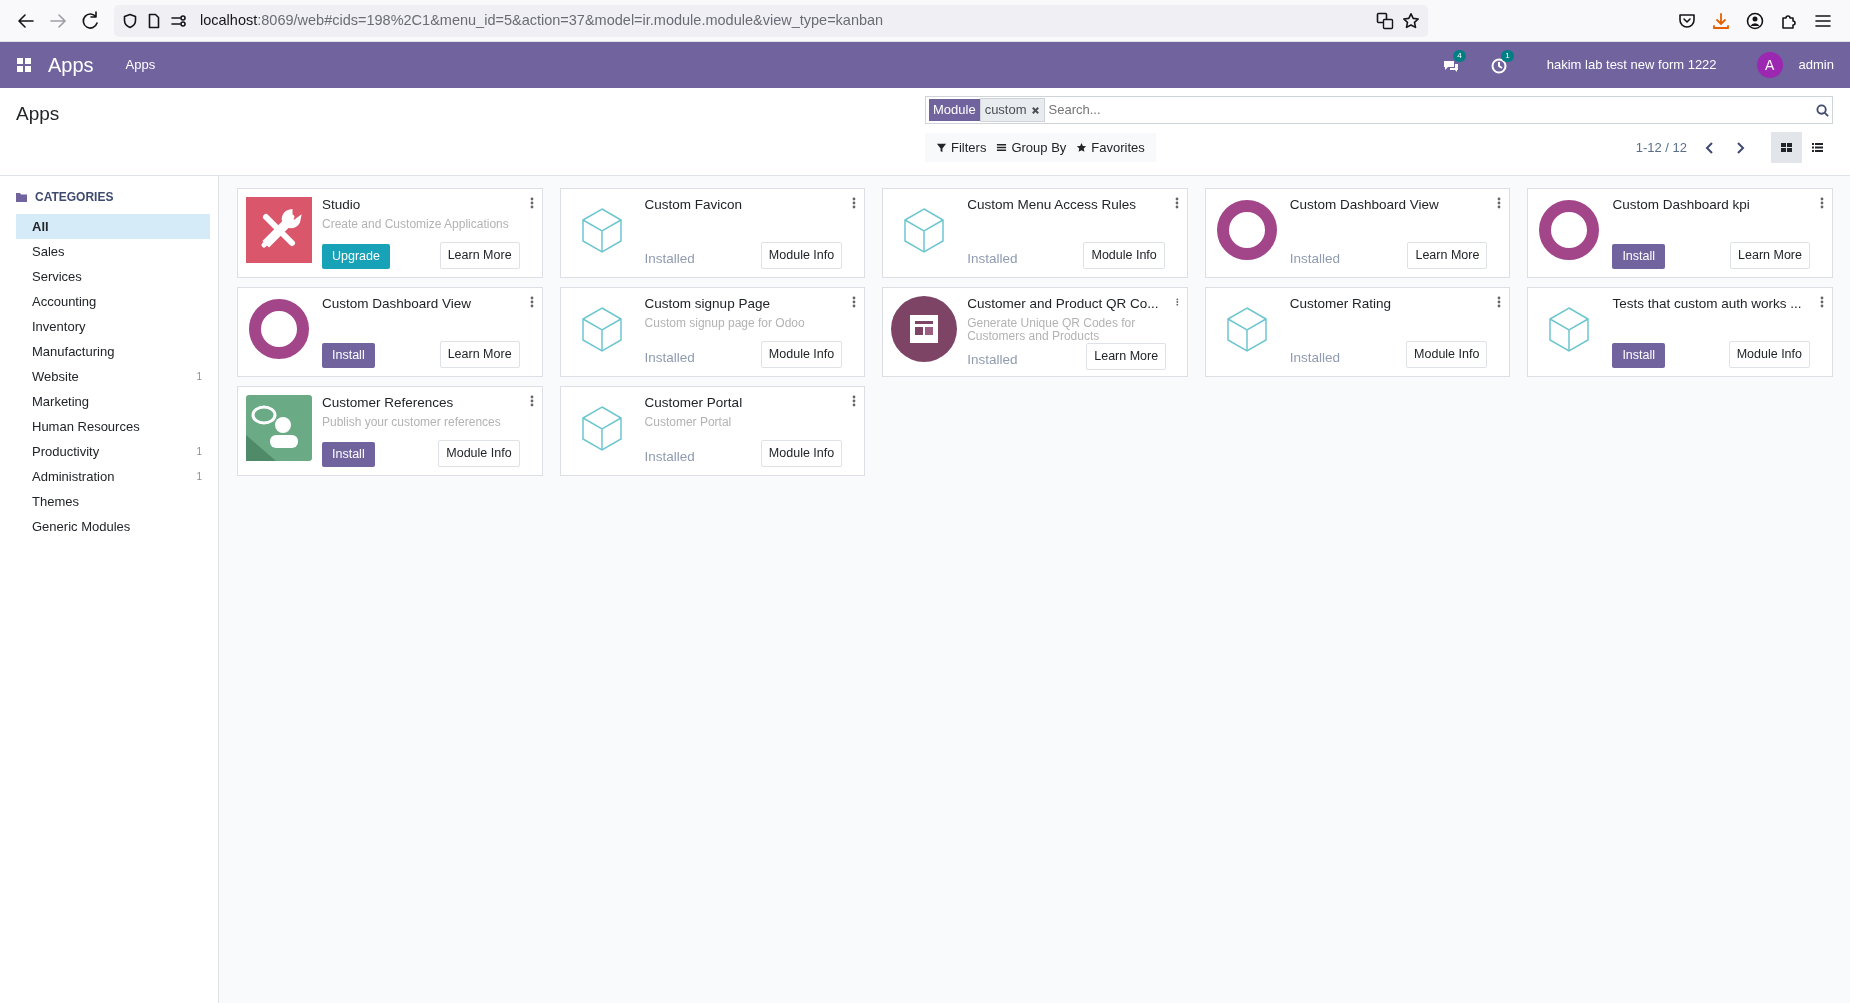 The height and width of the screenshot is (1003, 1850). I want to click on module-name: Studio, so click(342, 205).